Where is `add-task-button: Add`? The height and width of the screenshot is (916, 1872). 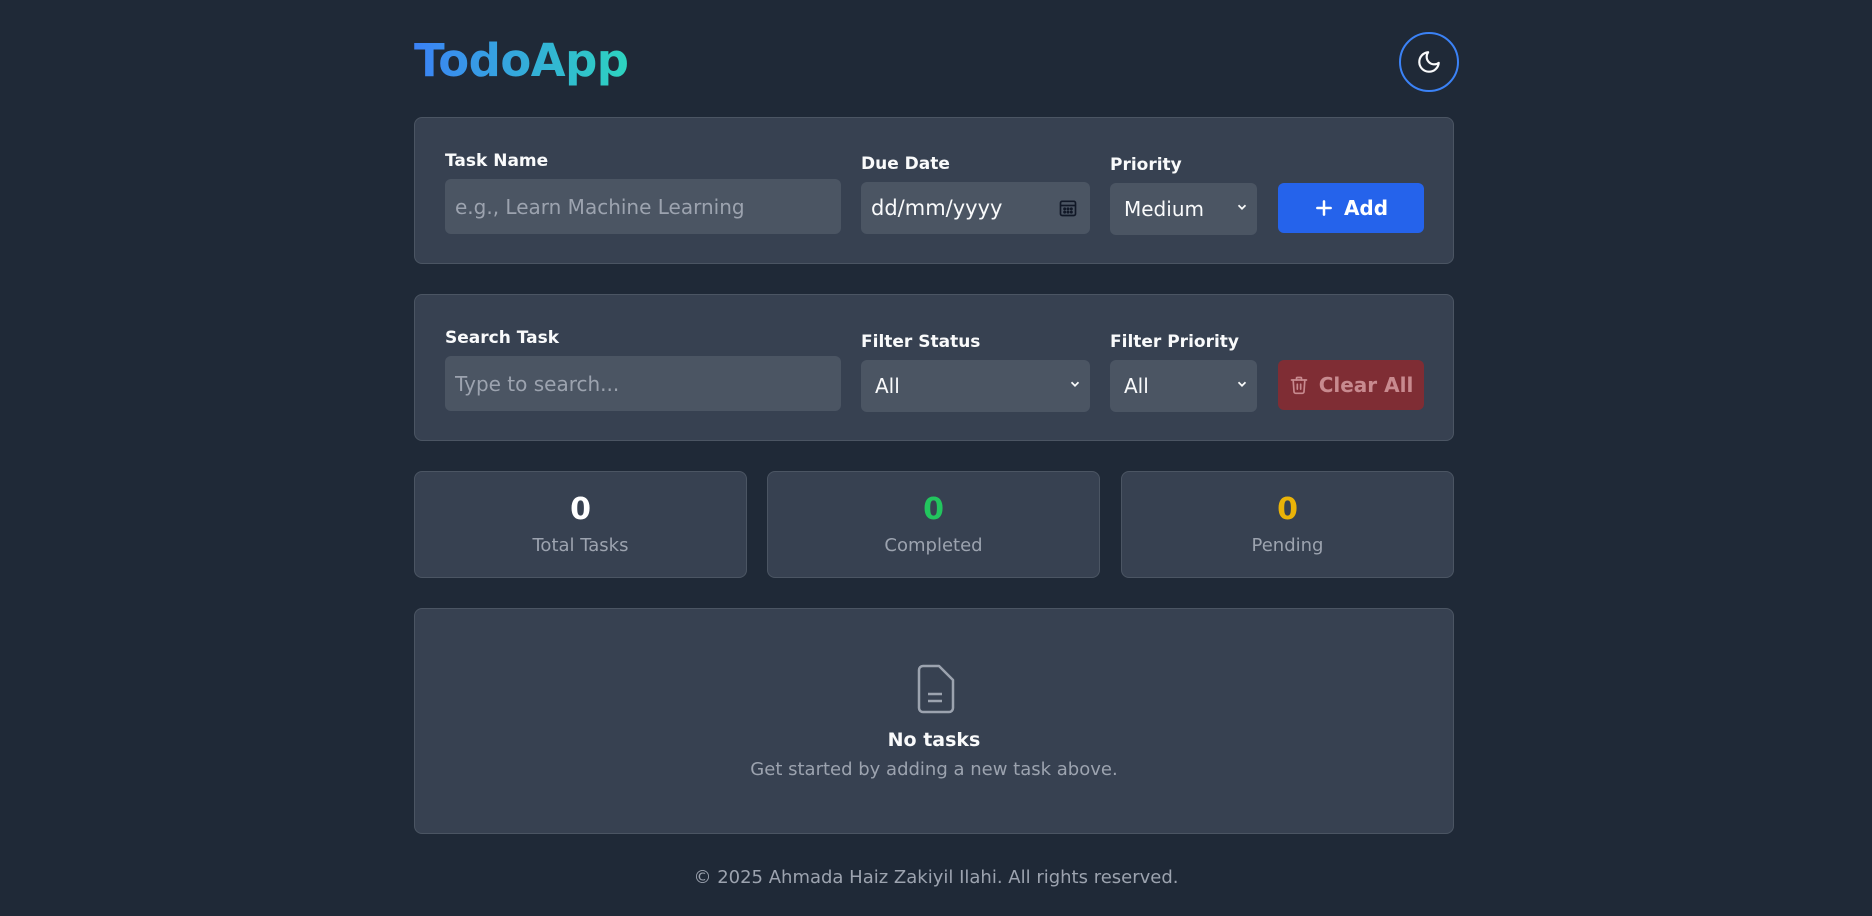
add-task-button: Add is located at coordinates (1351, 208).